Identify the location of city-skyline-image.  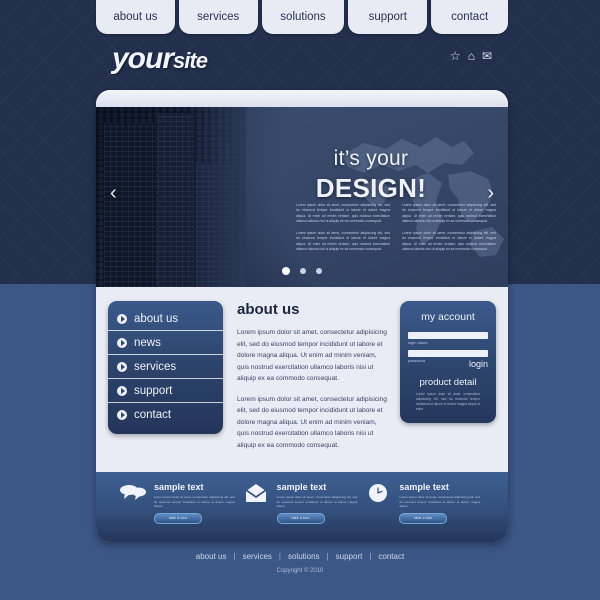
(171, 197).